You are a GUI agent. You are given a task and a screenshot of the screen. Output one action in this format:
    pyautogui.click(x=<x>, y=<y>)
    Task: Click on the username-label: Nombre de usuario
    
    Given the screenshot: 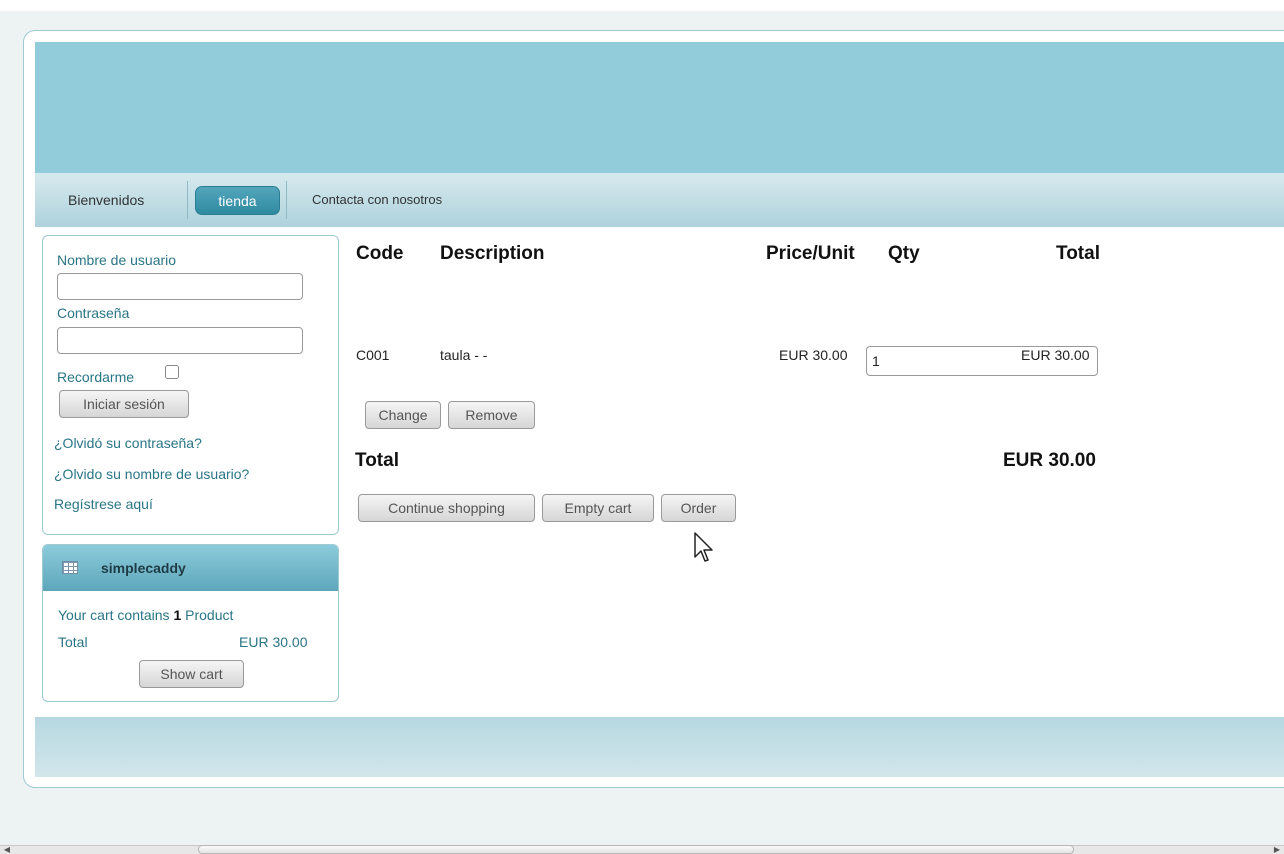 What is the action you would take?
    pyautogui.click(x=117, y=260)
    